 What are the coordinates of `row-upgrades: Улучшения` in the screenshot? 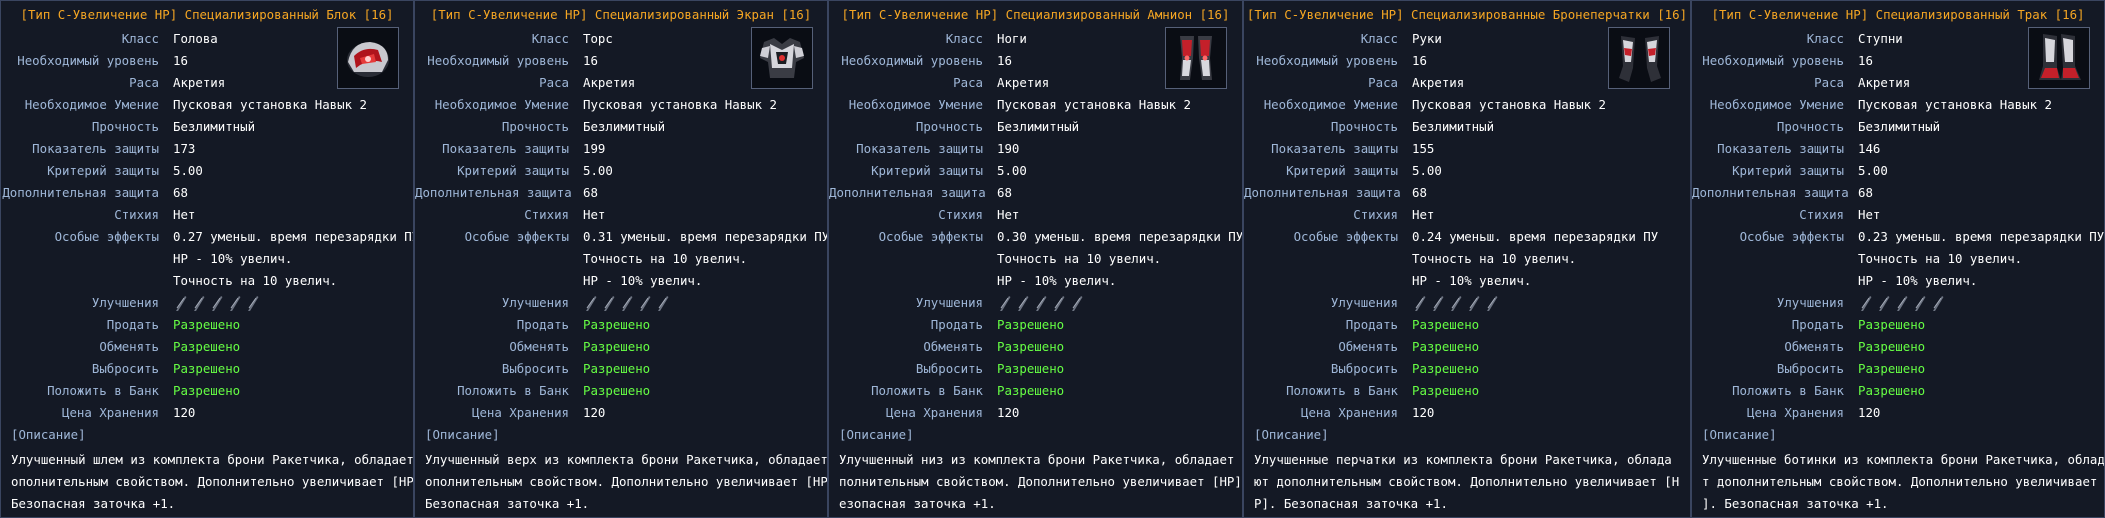 It's located at (1898, 303).